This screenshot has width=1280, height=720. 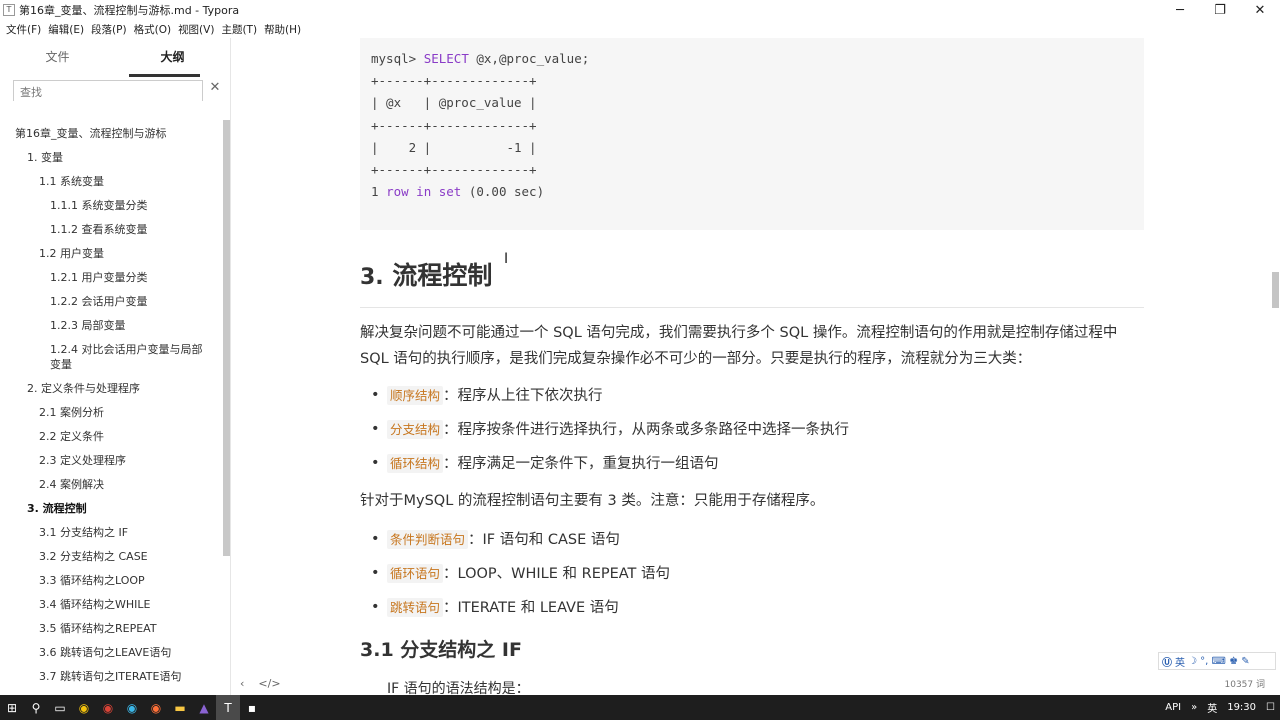 What do you see at coordinates (111, 509) in the screenshot?
I see `outline-item: 3. 流程控制` at bounding box center [111, 509].